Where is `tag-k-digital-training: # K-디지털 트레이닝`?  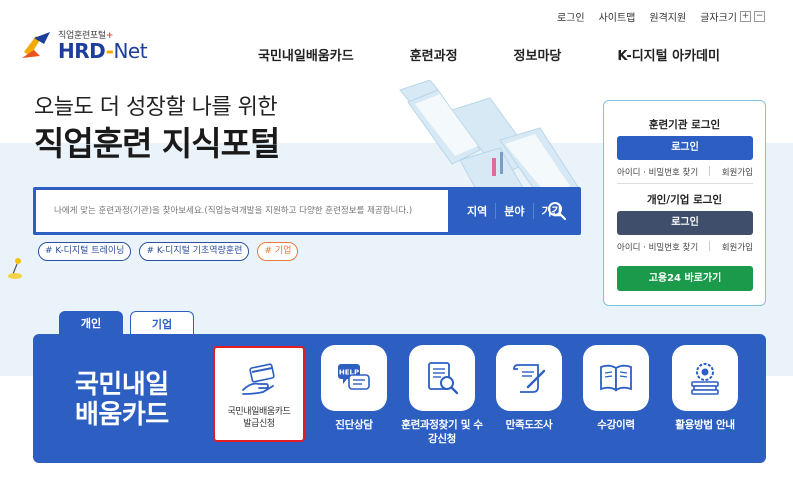 tag-k-digital-training: # K-디지털 트레이닝 is located at coordinates (85, 251).